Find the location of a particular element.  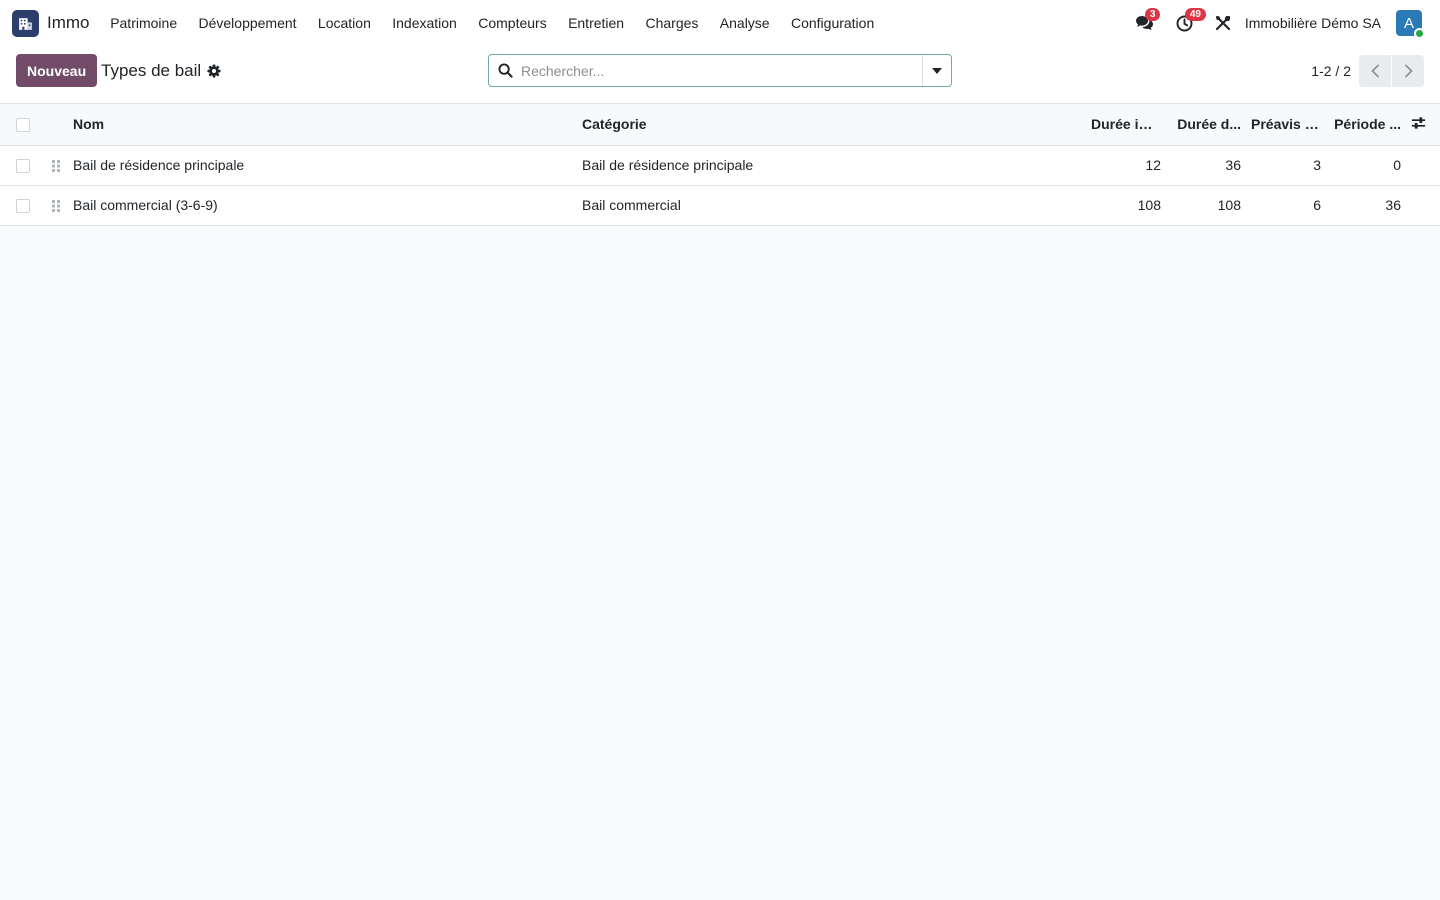

cell-nom: Bail de résidence principale is located at coordinates (322, 165).